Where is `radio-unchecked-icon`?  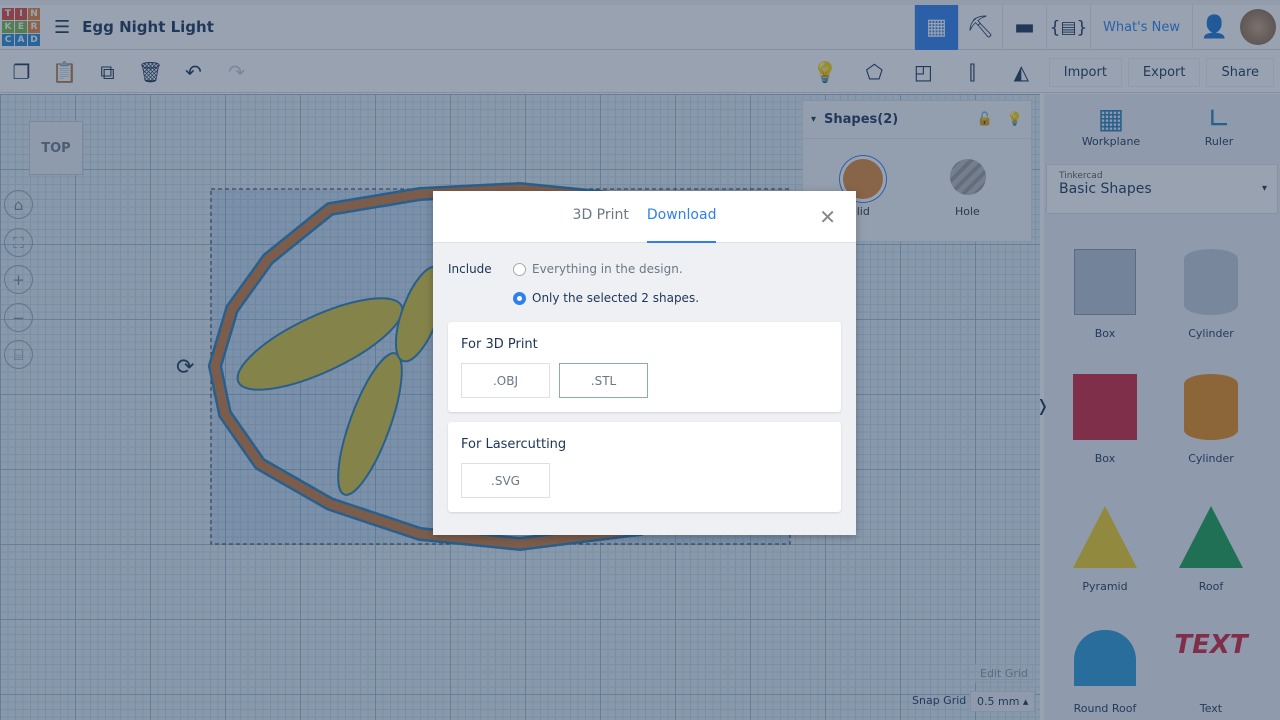 radio-unchecked-icon is located at coordinates (519, 269).